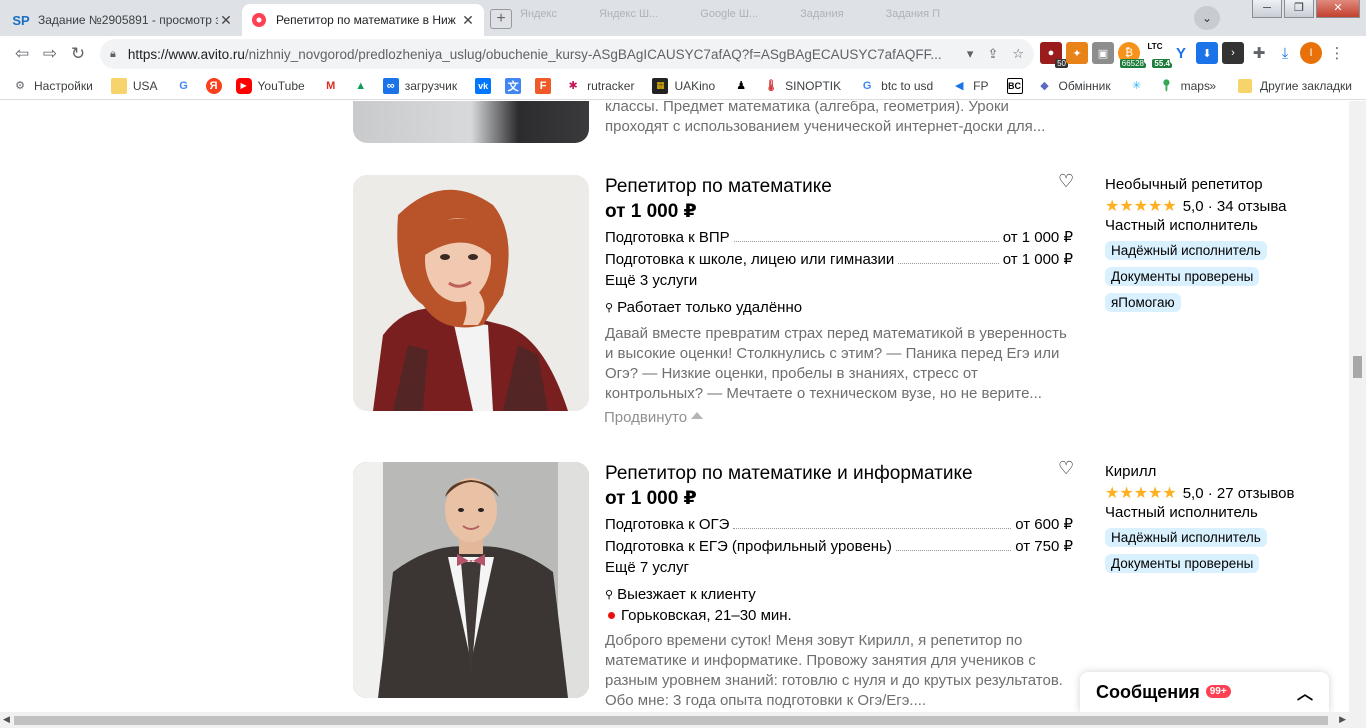 This screenshot has height=728, width=1366. Describe the element at coordinates (1018, 54) in the screenshot. I see `star-icon: ☆` at that location.